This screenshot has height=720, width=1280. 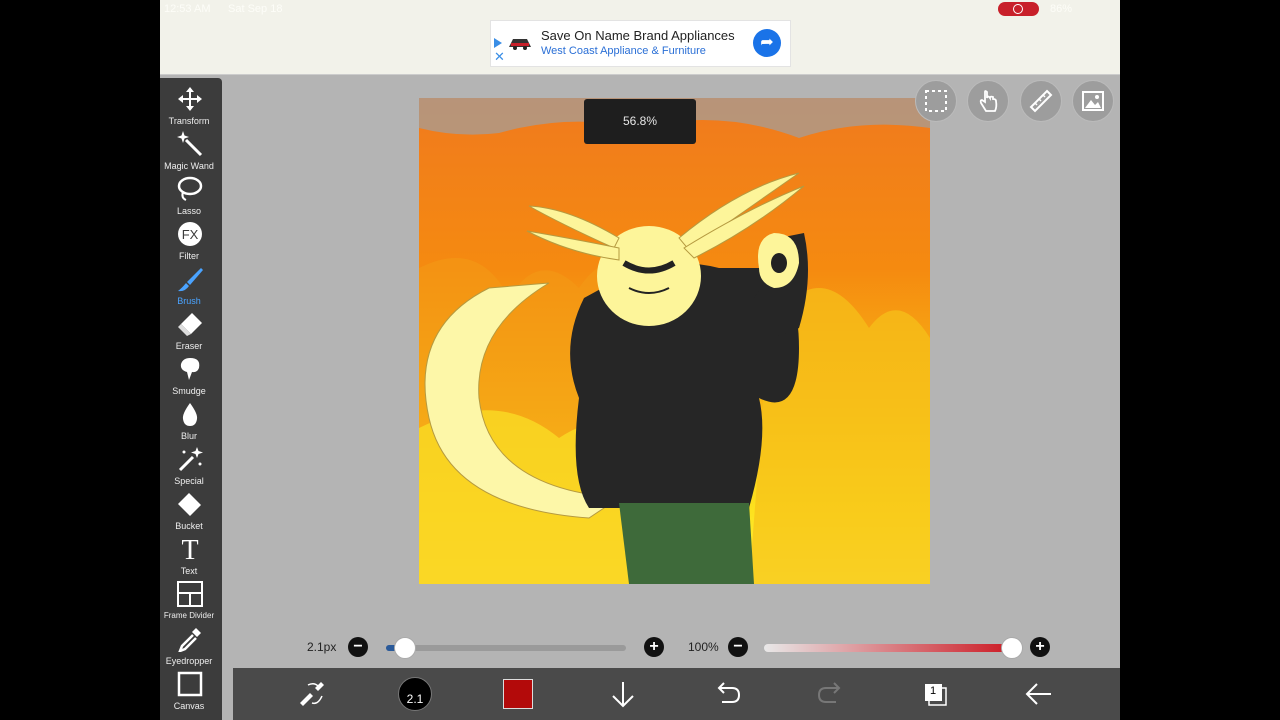 I want to click on opacity-plus-button: +, so click(x=1040, y=647).